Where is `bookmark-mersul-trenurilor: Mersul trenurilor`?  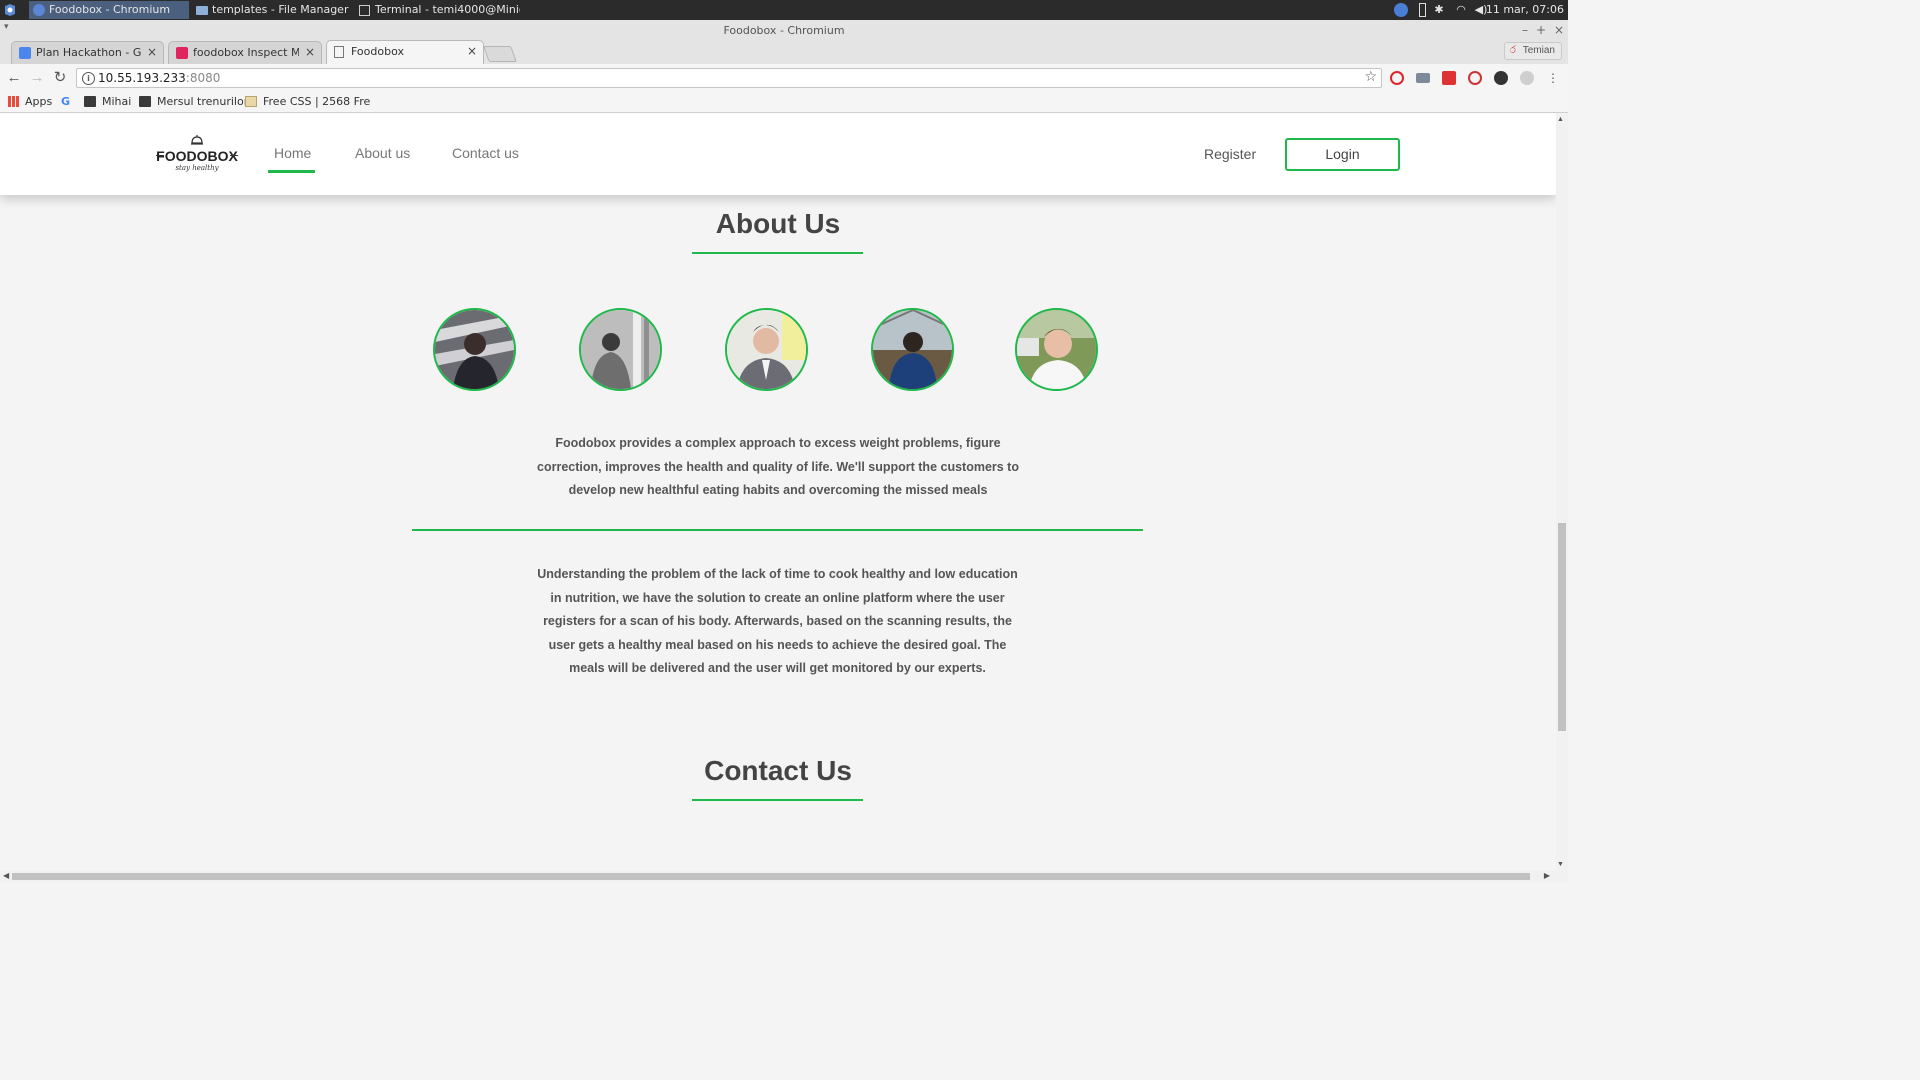
bookmark-mersul-trenurilor: Mersul trenurilor is located at coordinates (193, 101).